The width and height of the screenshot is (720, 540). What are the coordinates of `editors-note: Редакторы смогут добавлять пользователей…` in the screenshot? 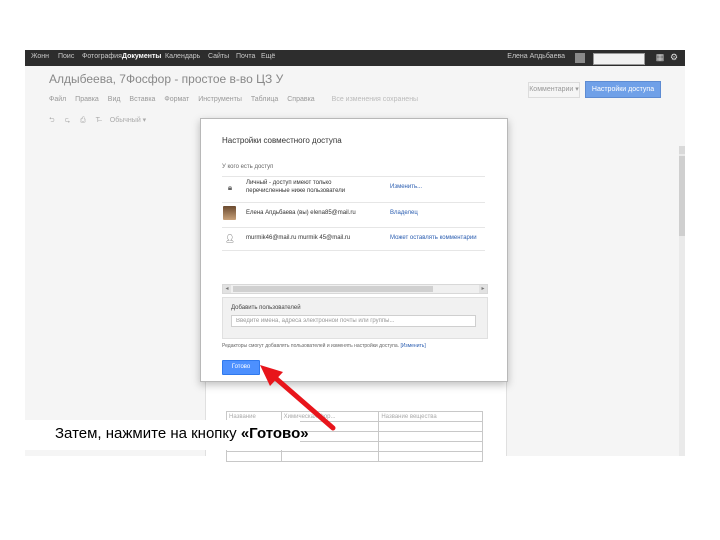 It's located at (324, 346).